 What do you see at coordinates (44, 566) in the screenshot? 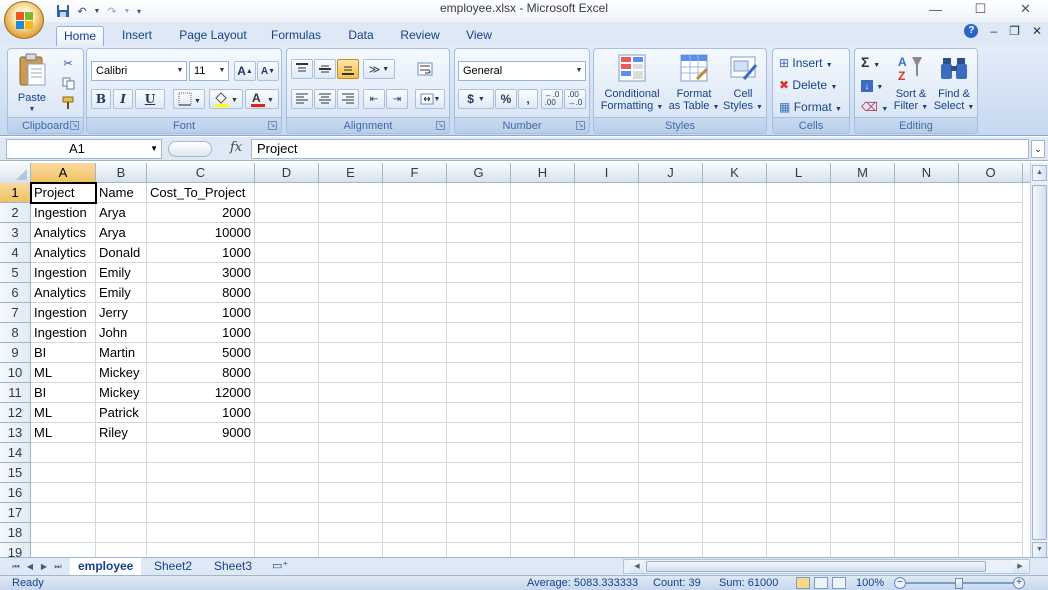
I see `next-sheet-icon: ▶` at bounding box center [44, 566].